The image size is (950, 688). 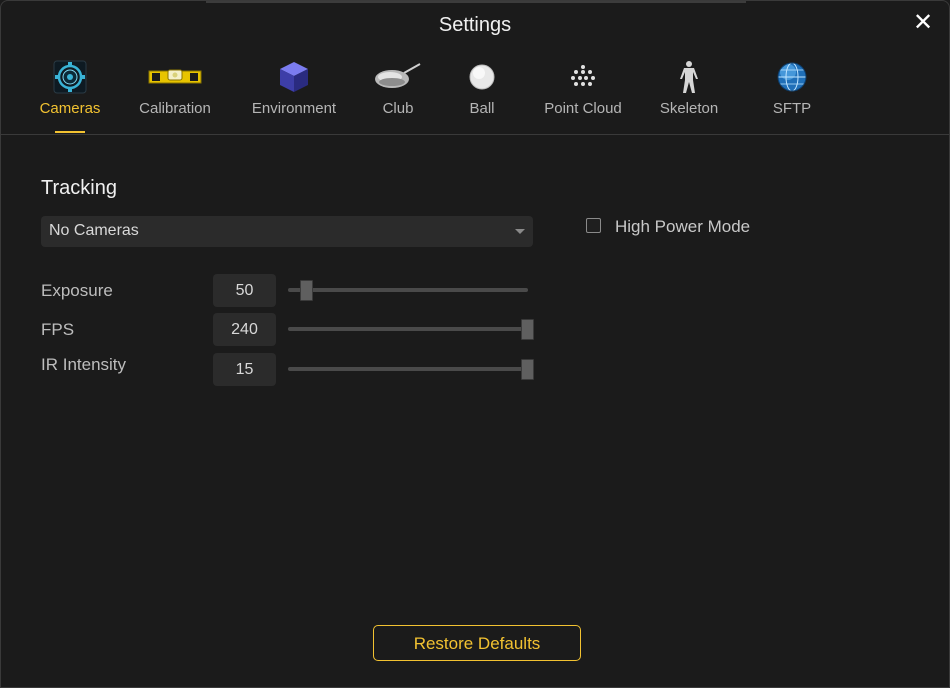 What do you see at coordinates (244, 369) in the screenshot?
I see `ir-intensity-input: 15` at bounding box center [244, 369].